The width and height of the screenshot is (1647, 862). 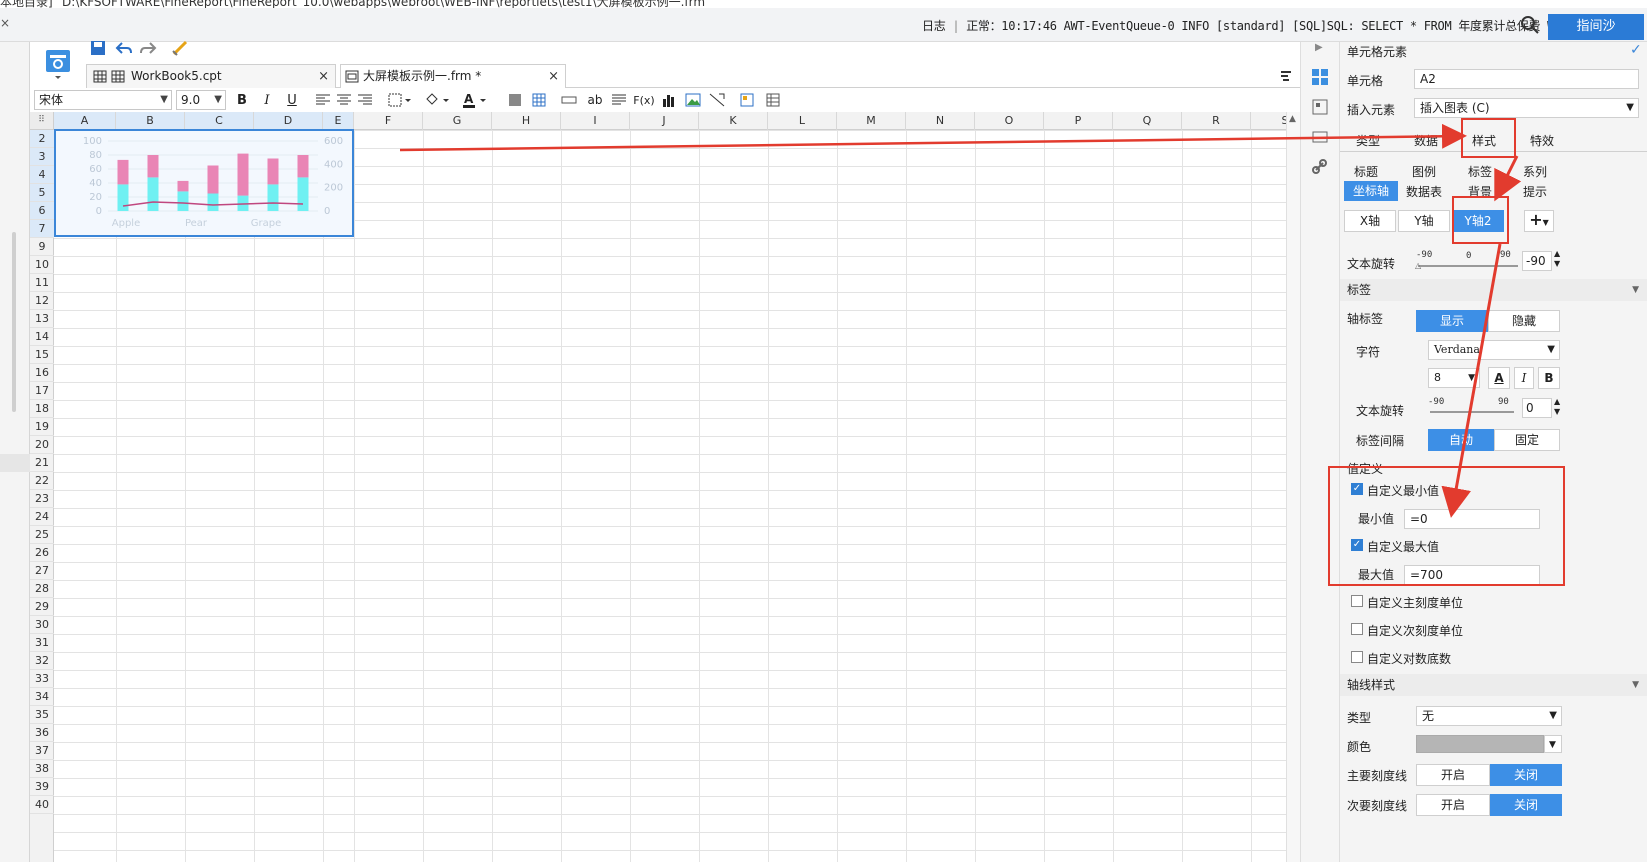 I want to click on template-icon, so click(x=58, y=64).